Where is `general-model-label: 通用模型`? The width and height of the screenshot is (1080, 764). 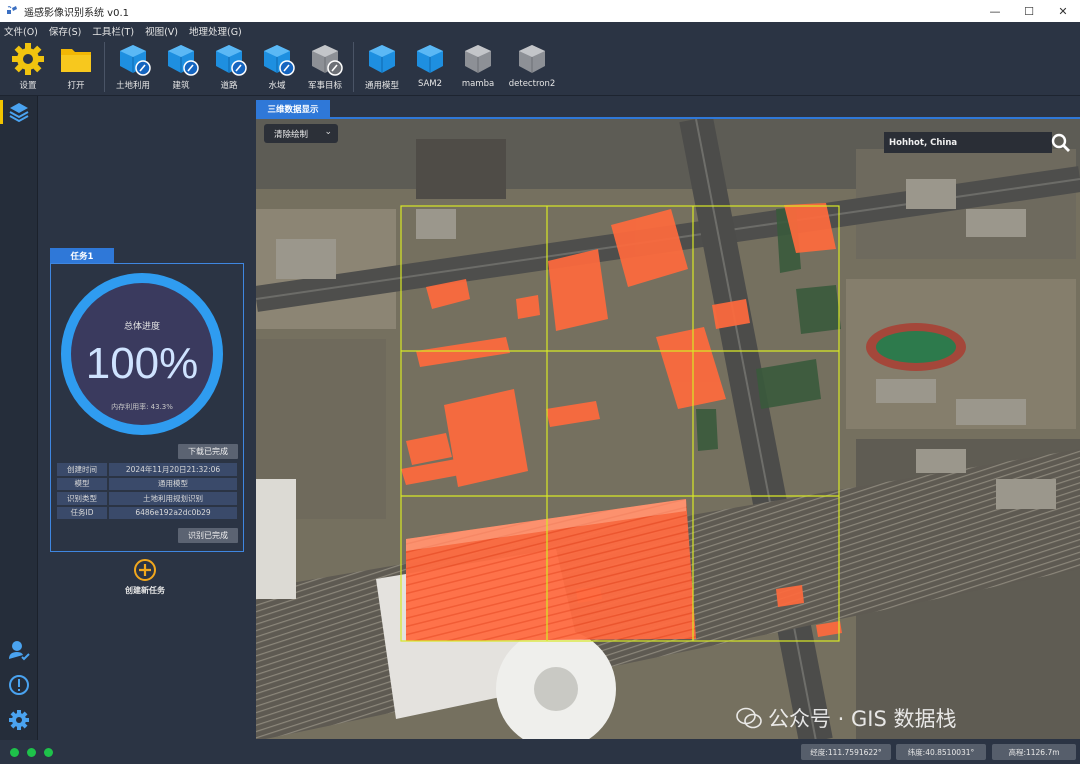 general-model-label: 通用模型 is located at coordinates (381, 86).